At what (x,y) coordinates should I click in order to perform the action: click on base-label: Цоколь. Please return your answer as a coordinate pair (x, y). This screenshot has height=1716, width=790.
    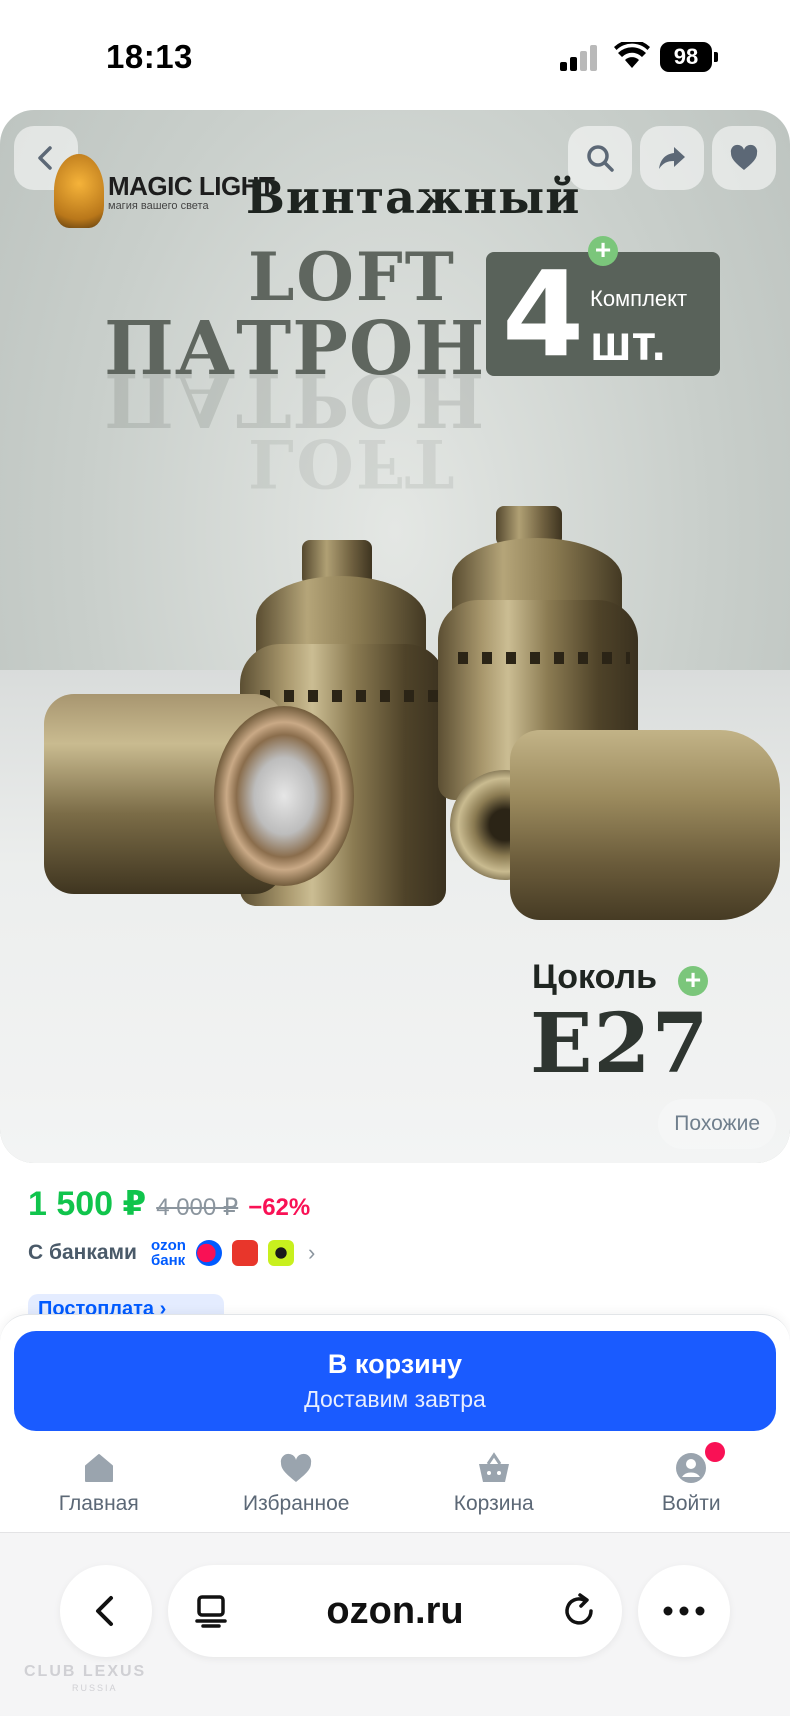
    Looking at the image, I should click on (595, 977).